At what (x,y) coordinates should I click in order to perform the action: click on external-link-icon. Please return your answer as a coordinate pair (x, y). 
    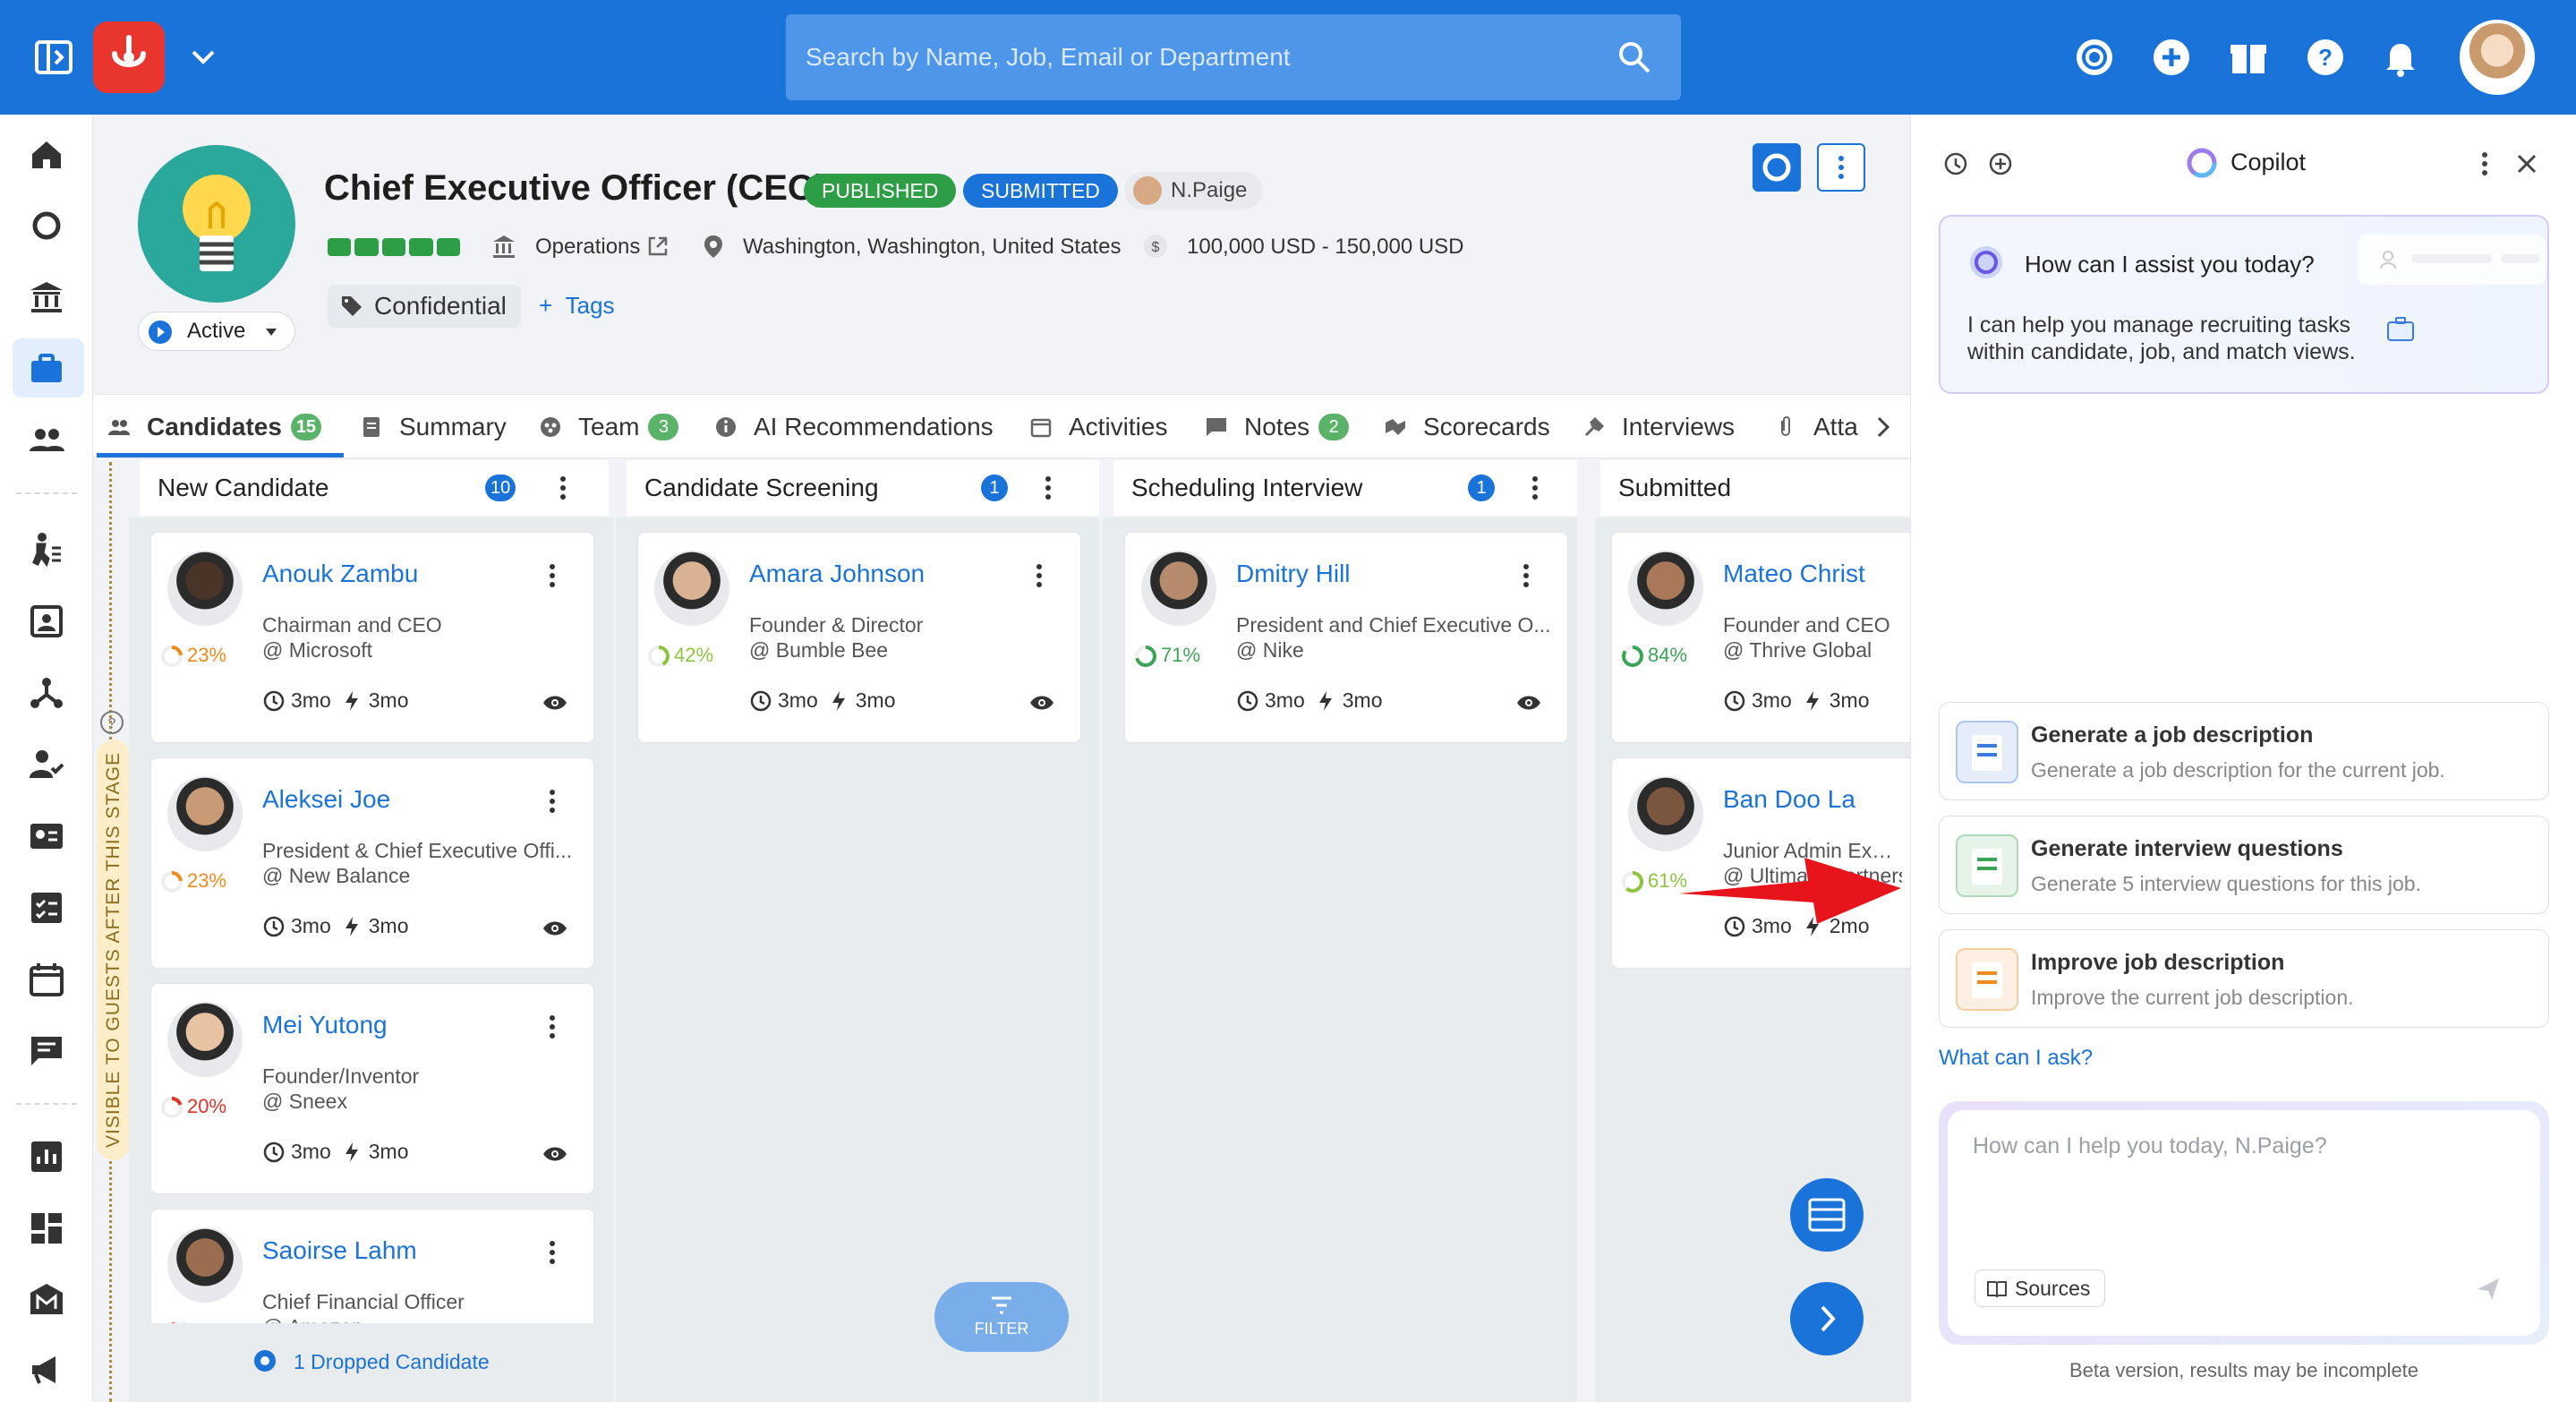
    Looking at the image, I should click on (658, 246).